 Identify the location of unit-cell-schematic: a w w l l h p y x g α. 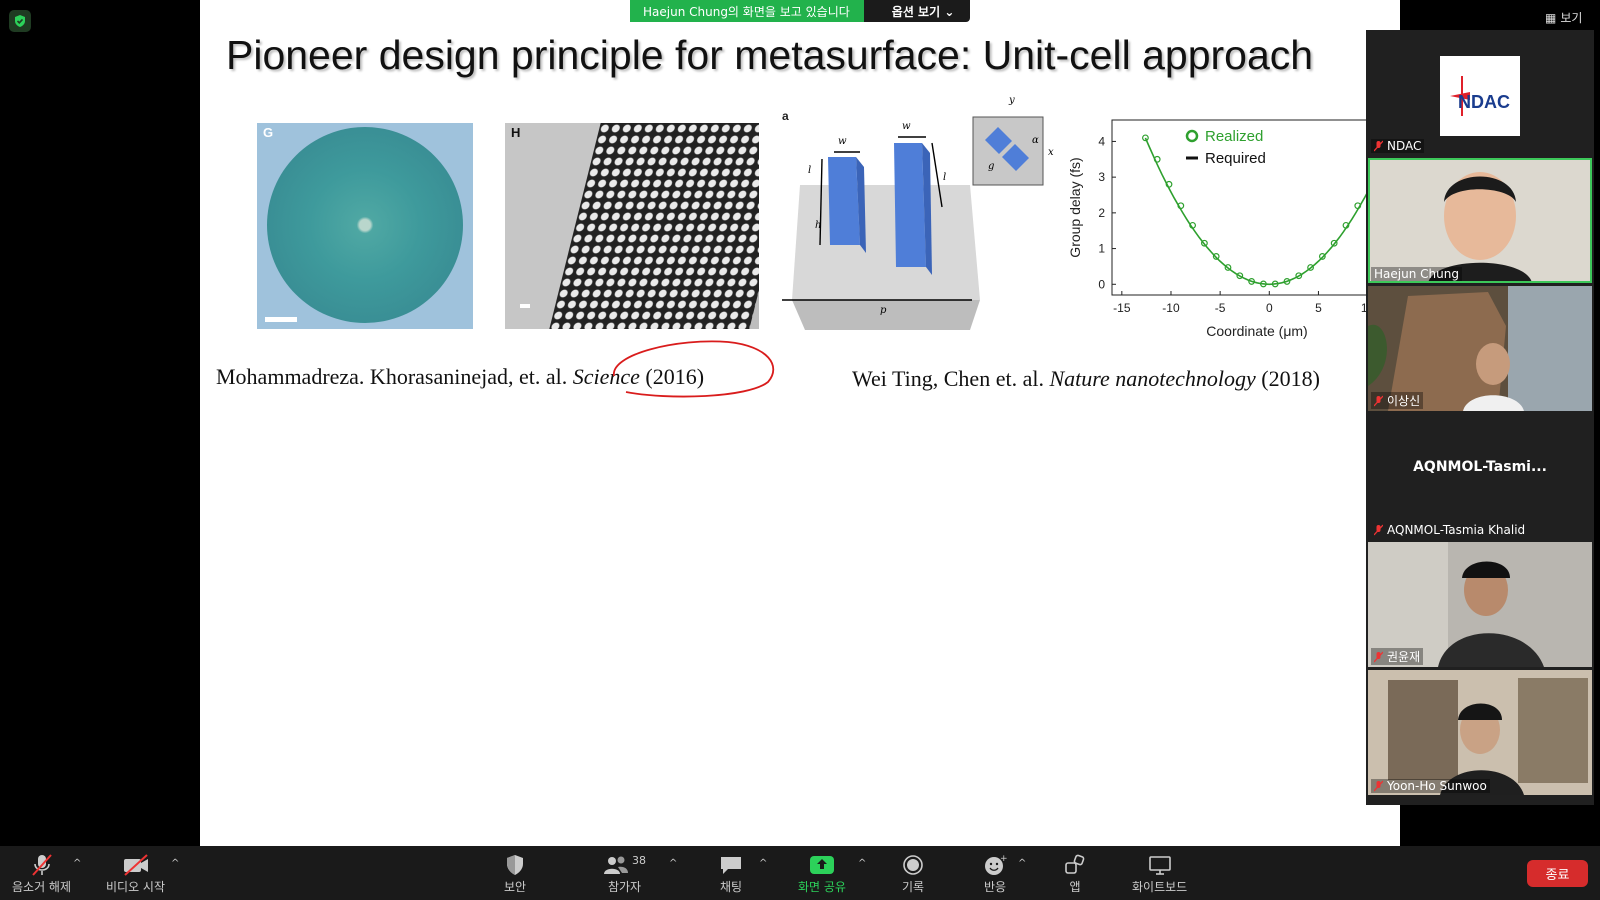
(920, 217).